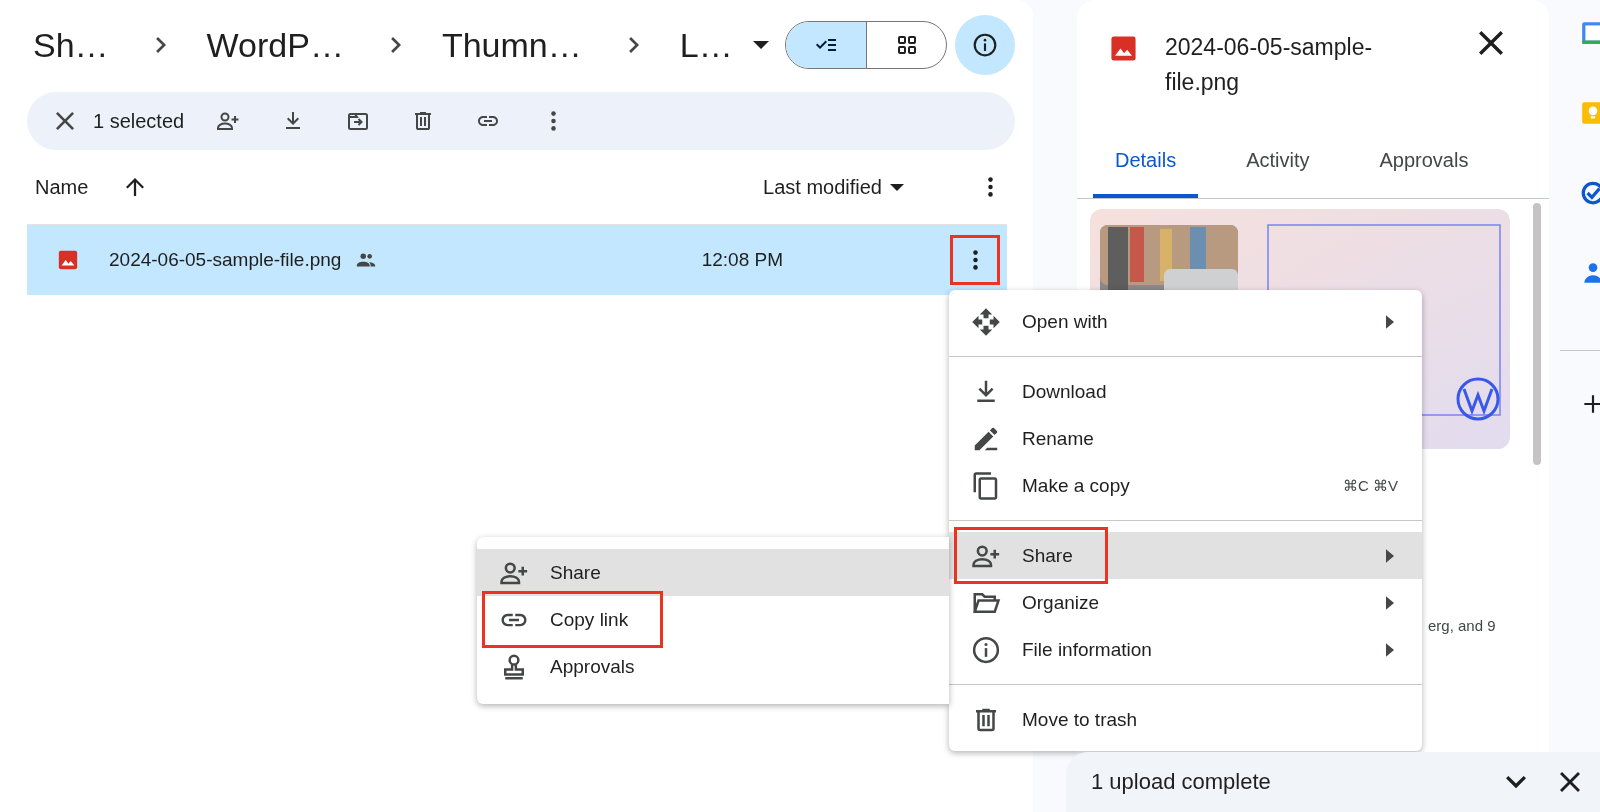 Image resolution: width=1600 pixels, height=812 pixels. What do you see at coordinates (986, 321) in the screenshot?
I see `move-arrows-icon` at bounding box center [986, 321].